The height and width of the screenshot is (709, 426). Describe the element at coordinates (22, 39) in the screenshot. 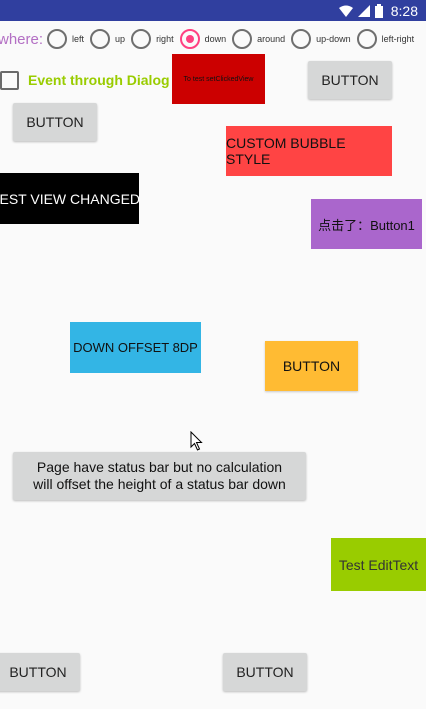

I see `where-label: where:` at that location.